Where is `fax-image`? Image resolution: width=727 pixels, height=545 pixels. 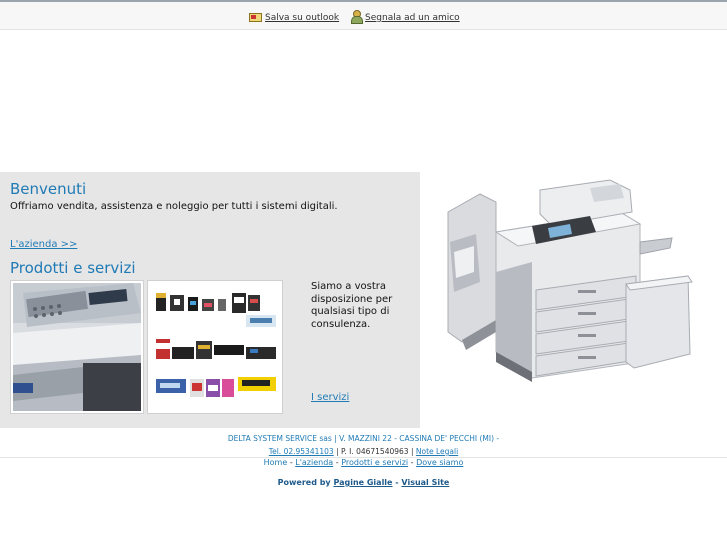
fax-image is located at coordinates (77, 347).